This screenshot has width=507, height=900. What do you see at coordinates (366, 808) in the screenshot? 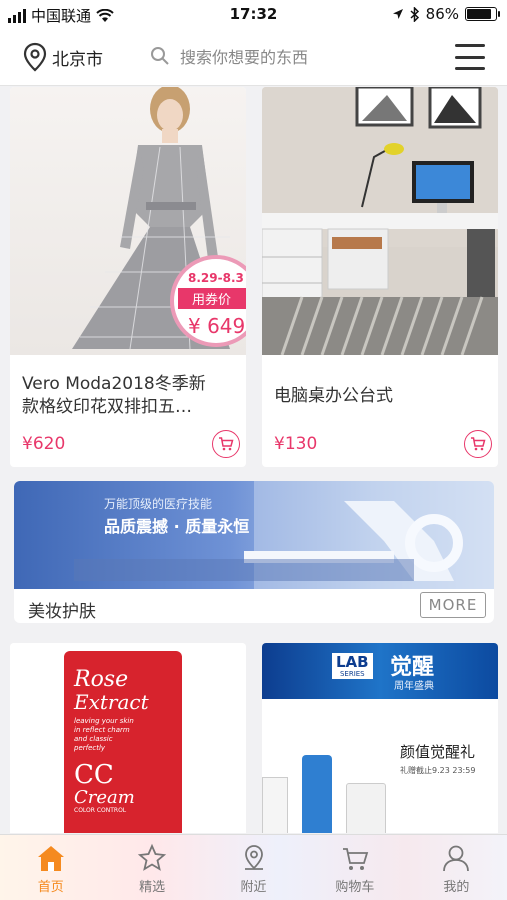
I see `bottle-white` at bounding box center [366, 808].